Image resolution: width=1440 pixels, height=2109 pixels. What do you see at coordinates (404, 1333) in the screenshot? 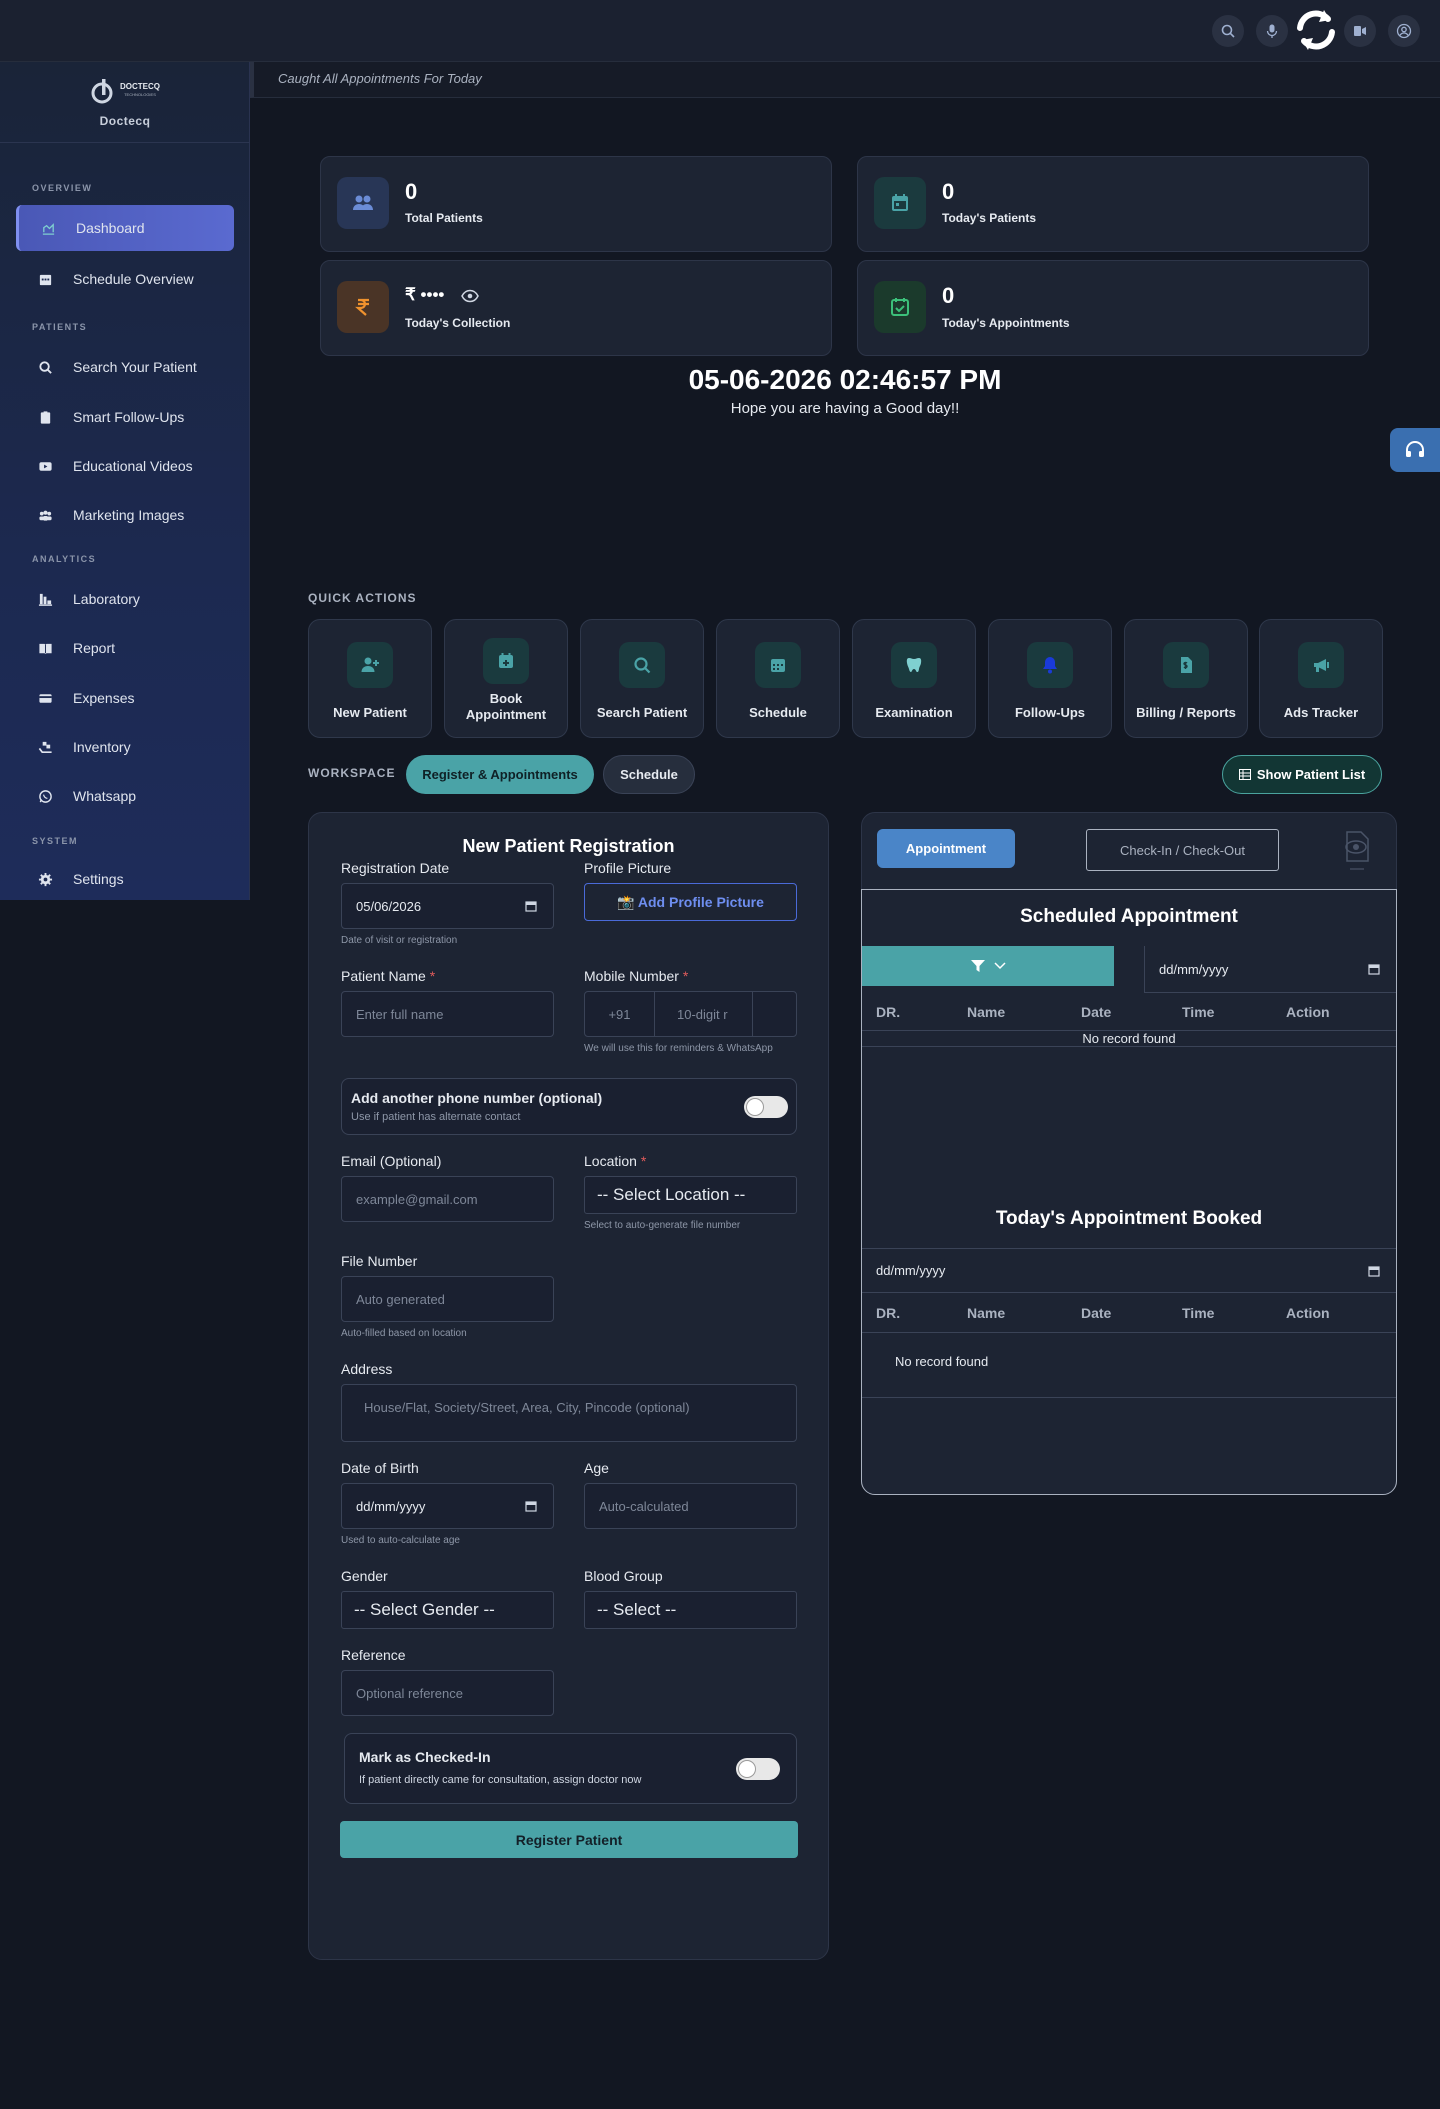
I see `file-number-help: Auto-filled based on location` at bounding box center [404, 1333].